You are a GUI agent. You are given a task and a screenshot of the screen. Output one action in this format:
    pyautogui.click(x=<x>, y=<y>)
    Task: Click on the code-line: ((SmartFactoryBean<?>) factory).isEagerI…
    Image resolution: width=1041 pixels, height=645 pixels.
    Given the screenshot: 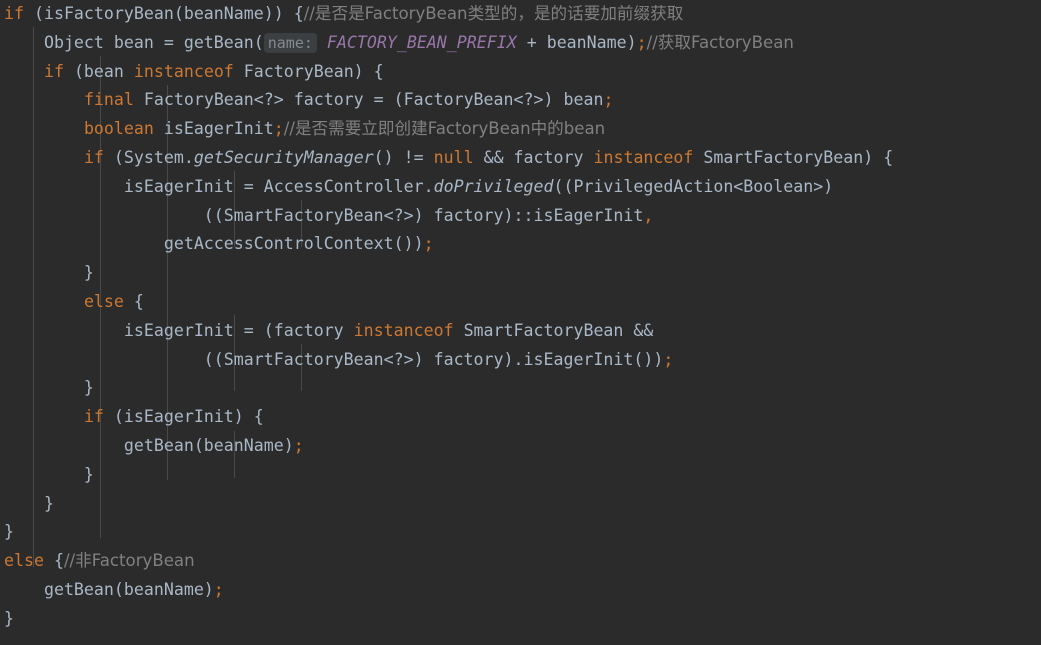 What is the action you would take?
    pyautogui.click(x=520, y=360)
    